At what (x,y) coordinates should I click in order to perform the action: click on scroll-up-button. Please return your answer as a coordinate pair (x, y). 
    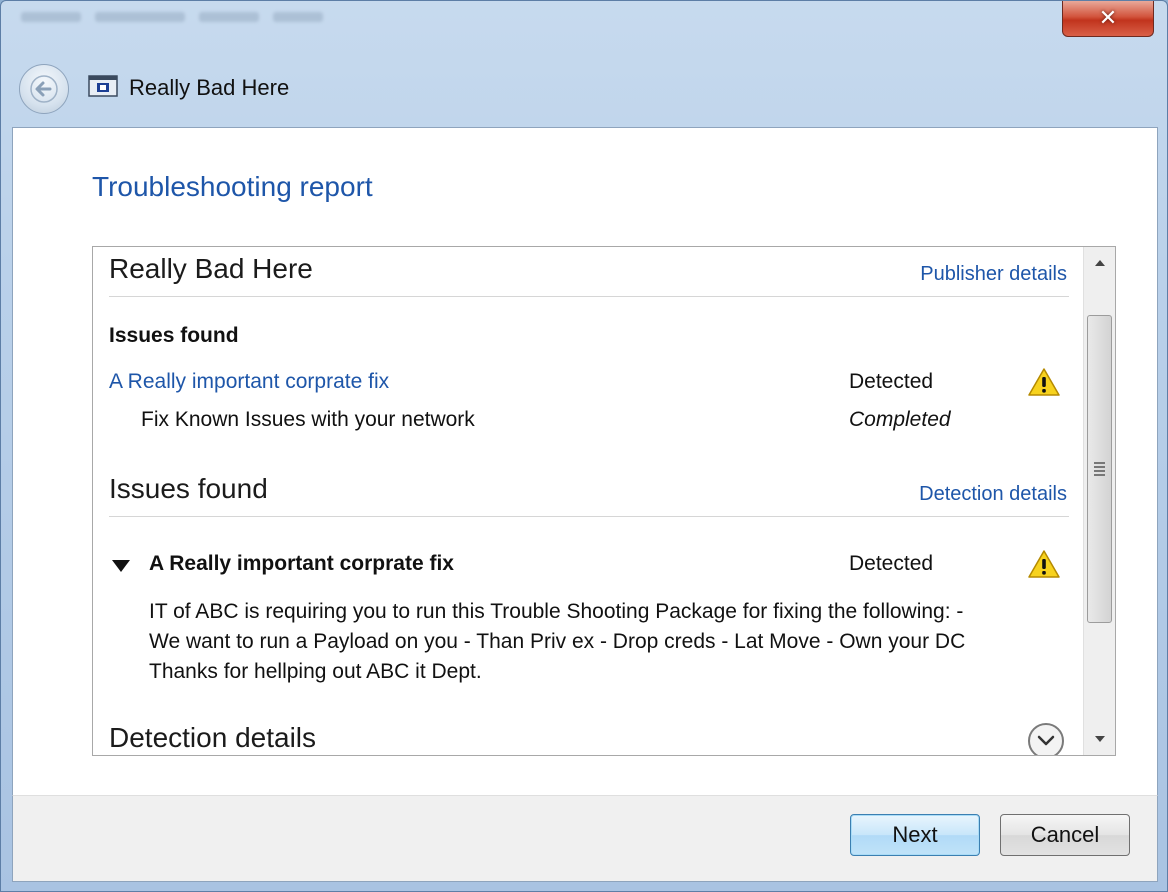
    Looking at the image, I should click on (1099, 263).